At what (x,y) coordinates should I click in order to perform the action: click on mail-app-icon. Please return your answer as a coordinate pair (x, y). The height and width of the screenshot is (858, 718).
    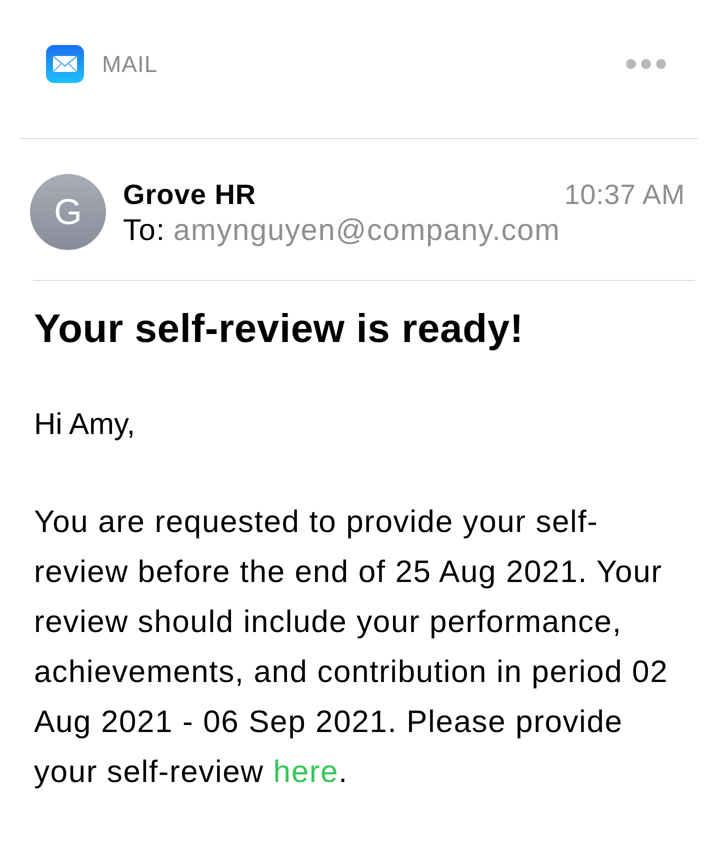
    Looking at the image, I should click on (65, 64).